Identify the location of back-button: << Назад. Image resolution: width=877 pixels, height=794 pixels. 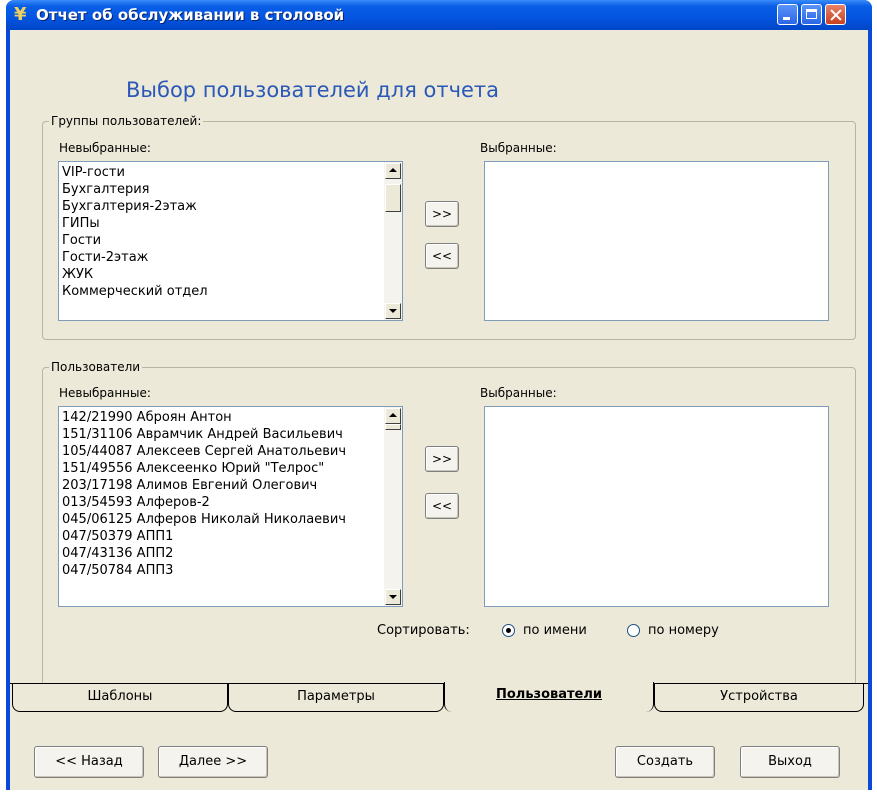
(89, 762).